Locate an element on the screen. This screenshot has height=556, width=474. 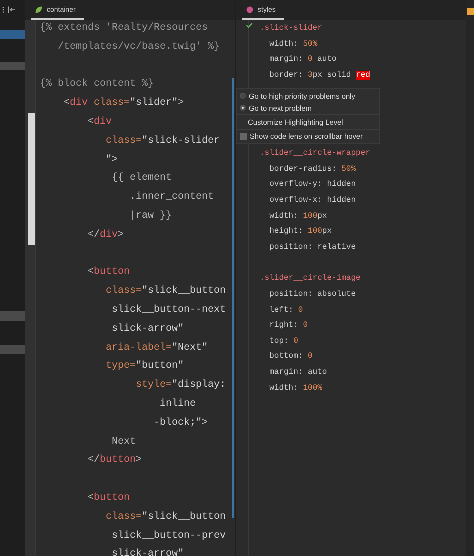
code-line: width: 50% is located at coordinates (293, 44).